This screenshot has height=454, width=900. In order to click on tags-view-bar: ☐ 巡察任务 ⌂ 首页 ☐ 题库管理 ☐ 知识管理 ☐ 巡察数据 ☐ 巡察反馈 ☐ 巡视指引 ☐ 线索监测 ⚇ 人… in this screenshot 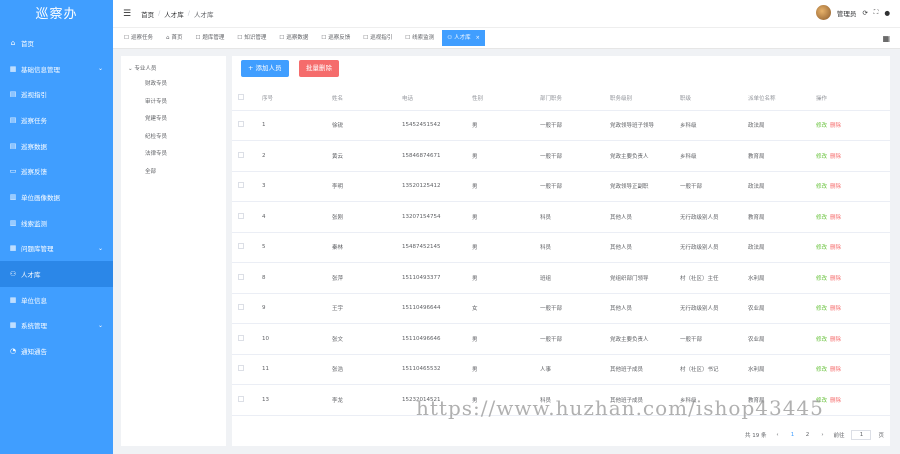, I will do `click(506, 38)`.